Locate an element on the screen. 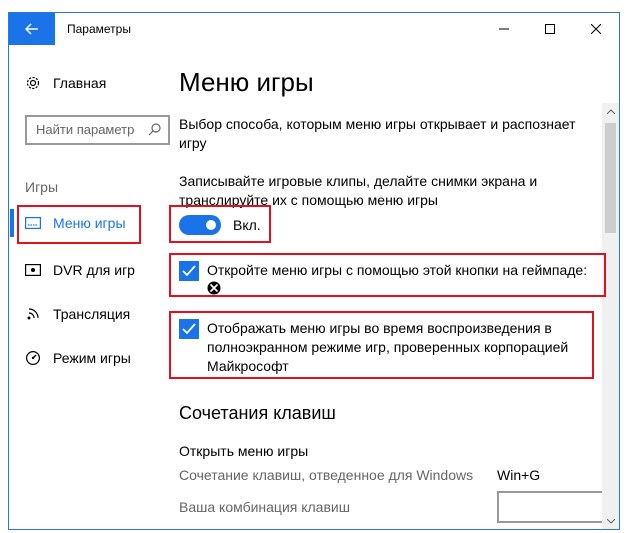 The width and height of the screenshot is (630, 533). scrollbar is located at coordinates (610, 316).